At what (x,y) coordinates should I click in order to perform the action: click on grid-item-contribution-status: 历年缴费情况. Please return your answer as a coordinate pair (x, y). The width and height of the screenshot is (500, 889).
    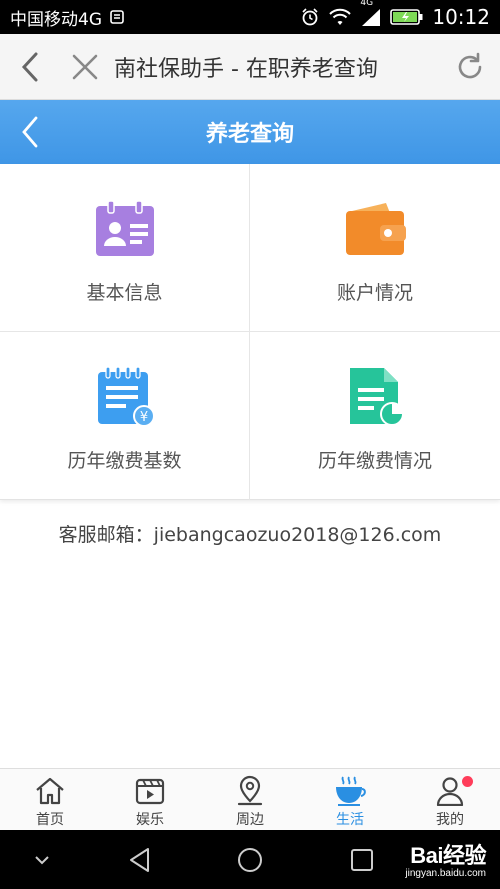
    Looking at the image, I should click on (375, 416).